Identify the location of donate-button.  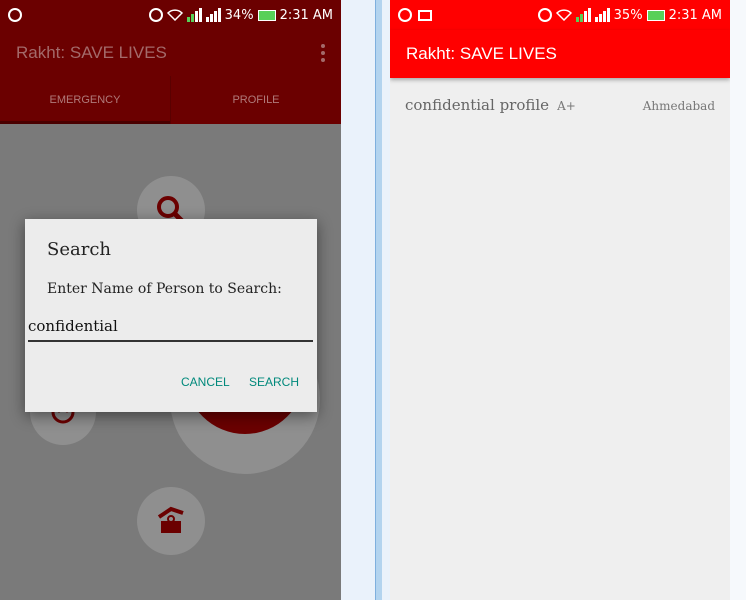
(171, 521).